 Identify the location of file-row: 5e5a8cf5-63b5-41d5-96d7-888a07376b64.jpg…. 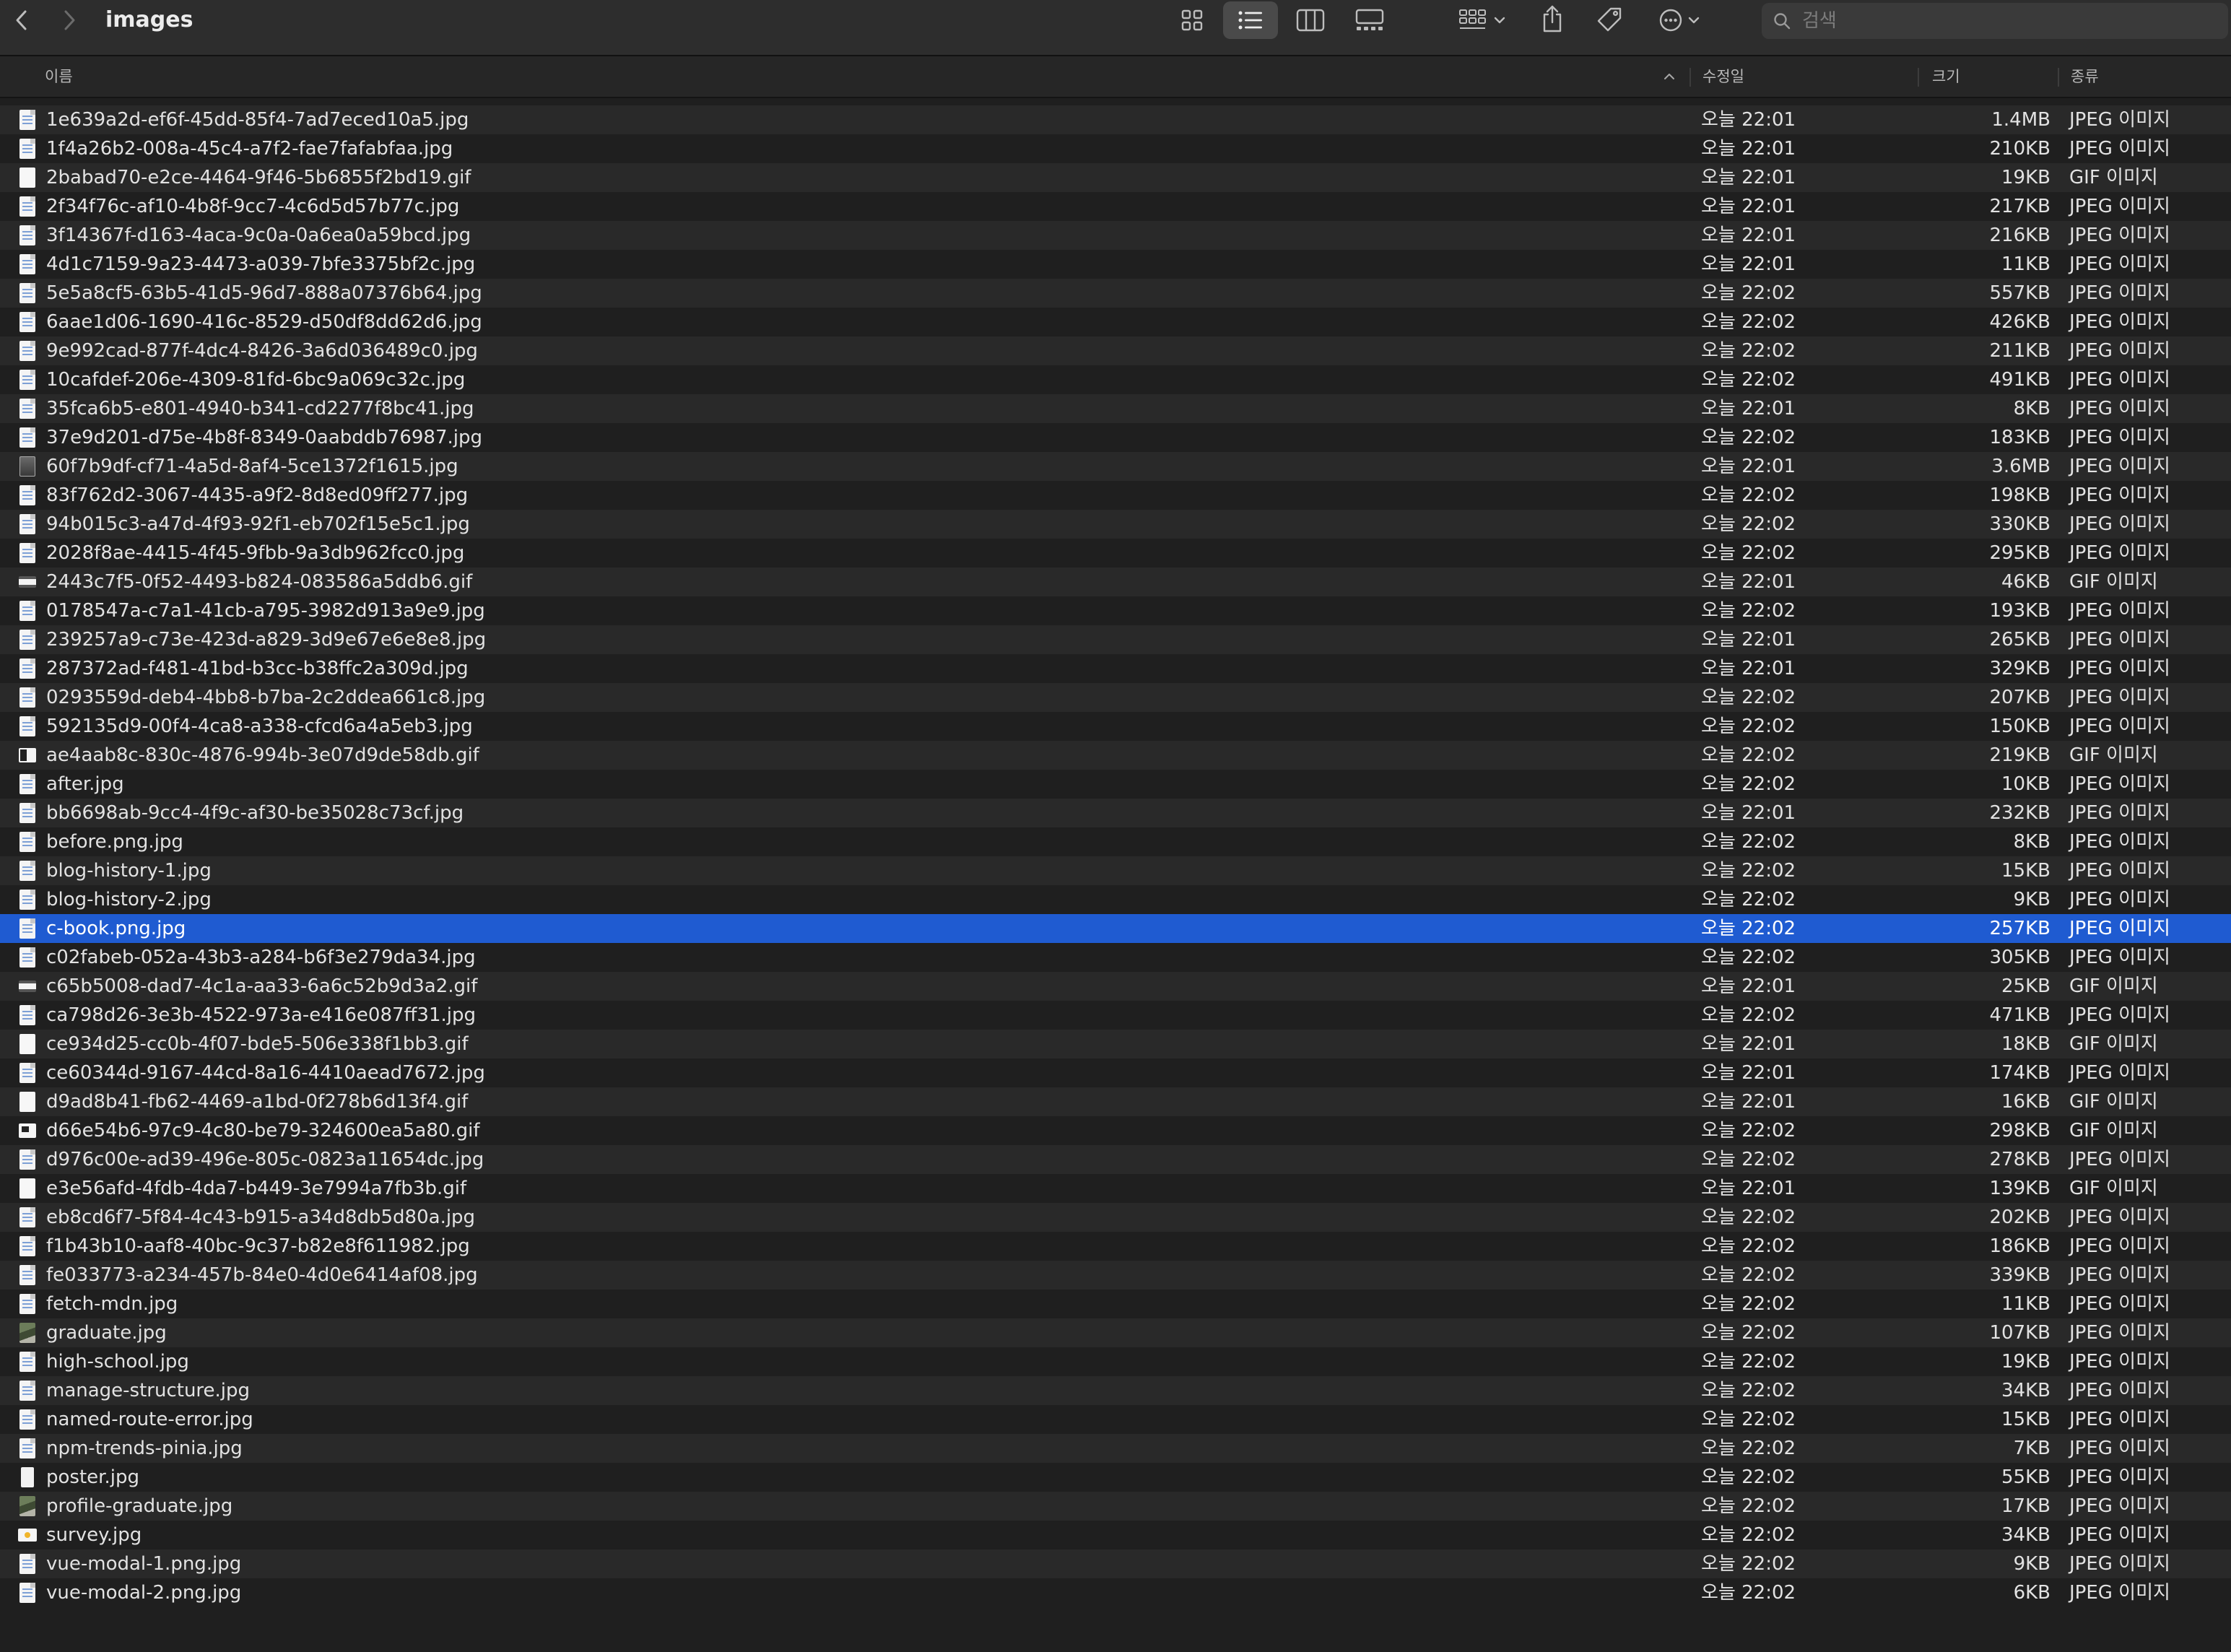
(1115, 293).